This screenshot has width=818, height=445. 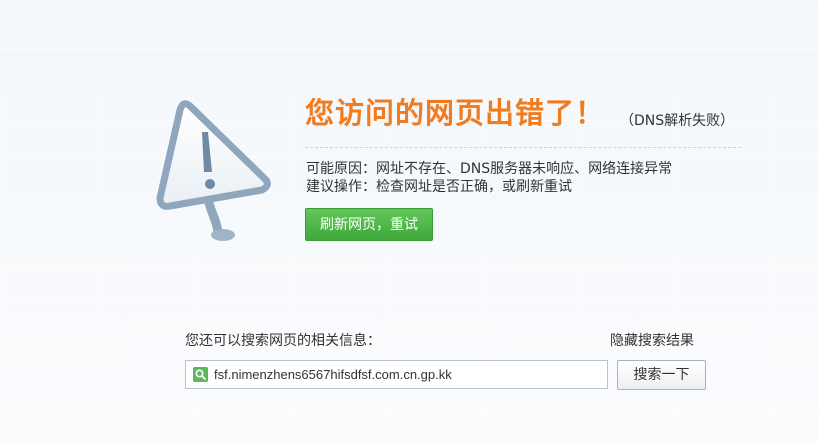 I want to click on search-box, so click(x=396, y=374).